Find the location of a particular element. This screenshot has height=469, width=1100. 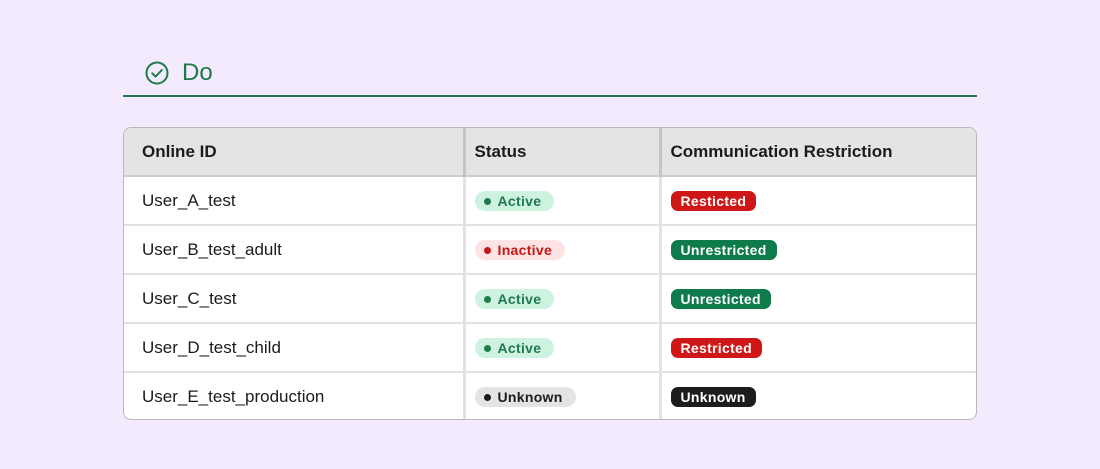

column-header-status: Status is located at coordinates (561, 152).